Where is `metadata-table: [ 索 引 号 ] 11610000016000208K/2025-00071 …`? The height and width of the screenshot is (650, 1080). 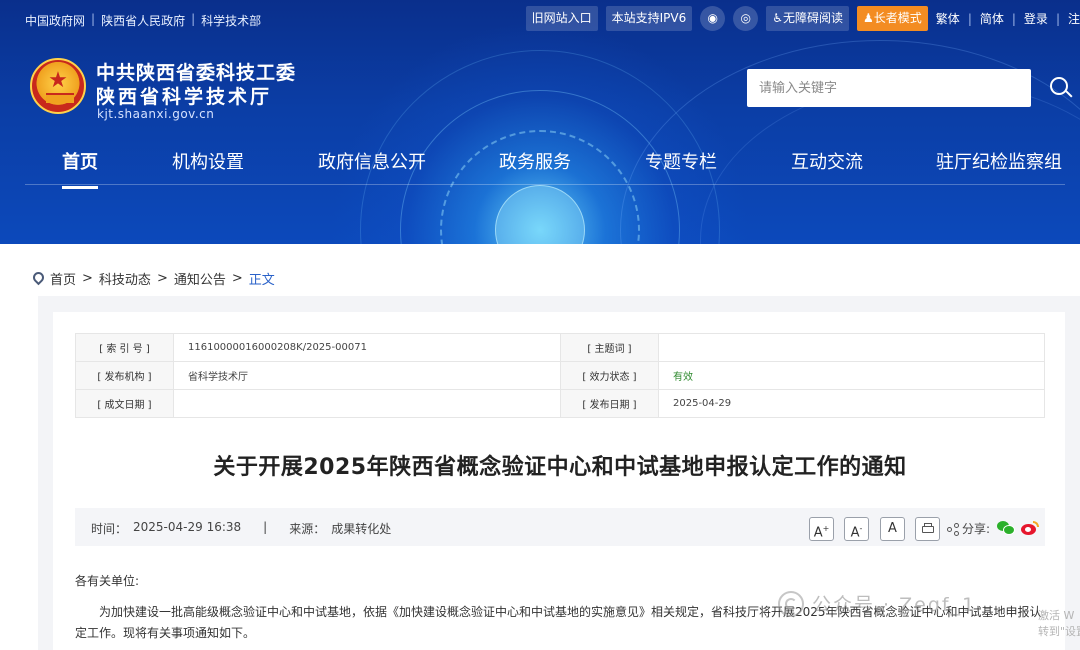 metadata-table: [ 索 引 号 ] 11610000016000208K/2025-00071 … is located at coordinates (560, 375).